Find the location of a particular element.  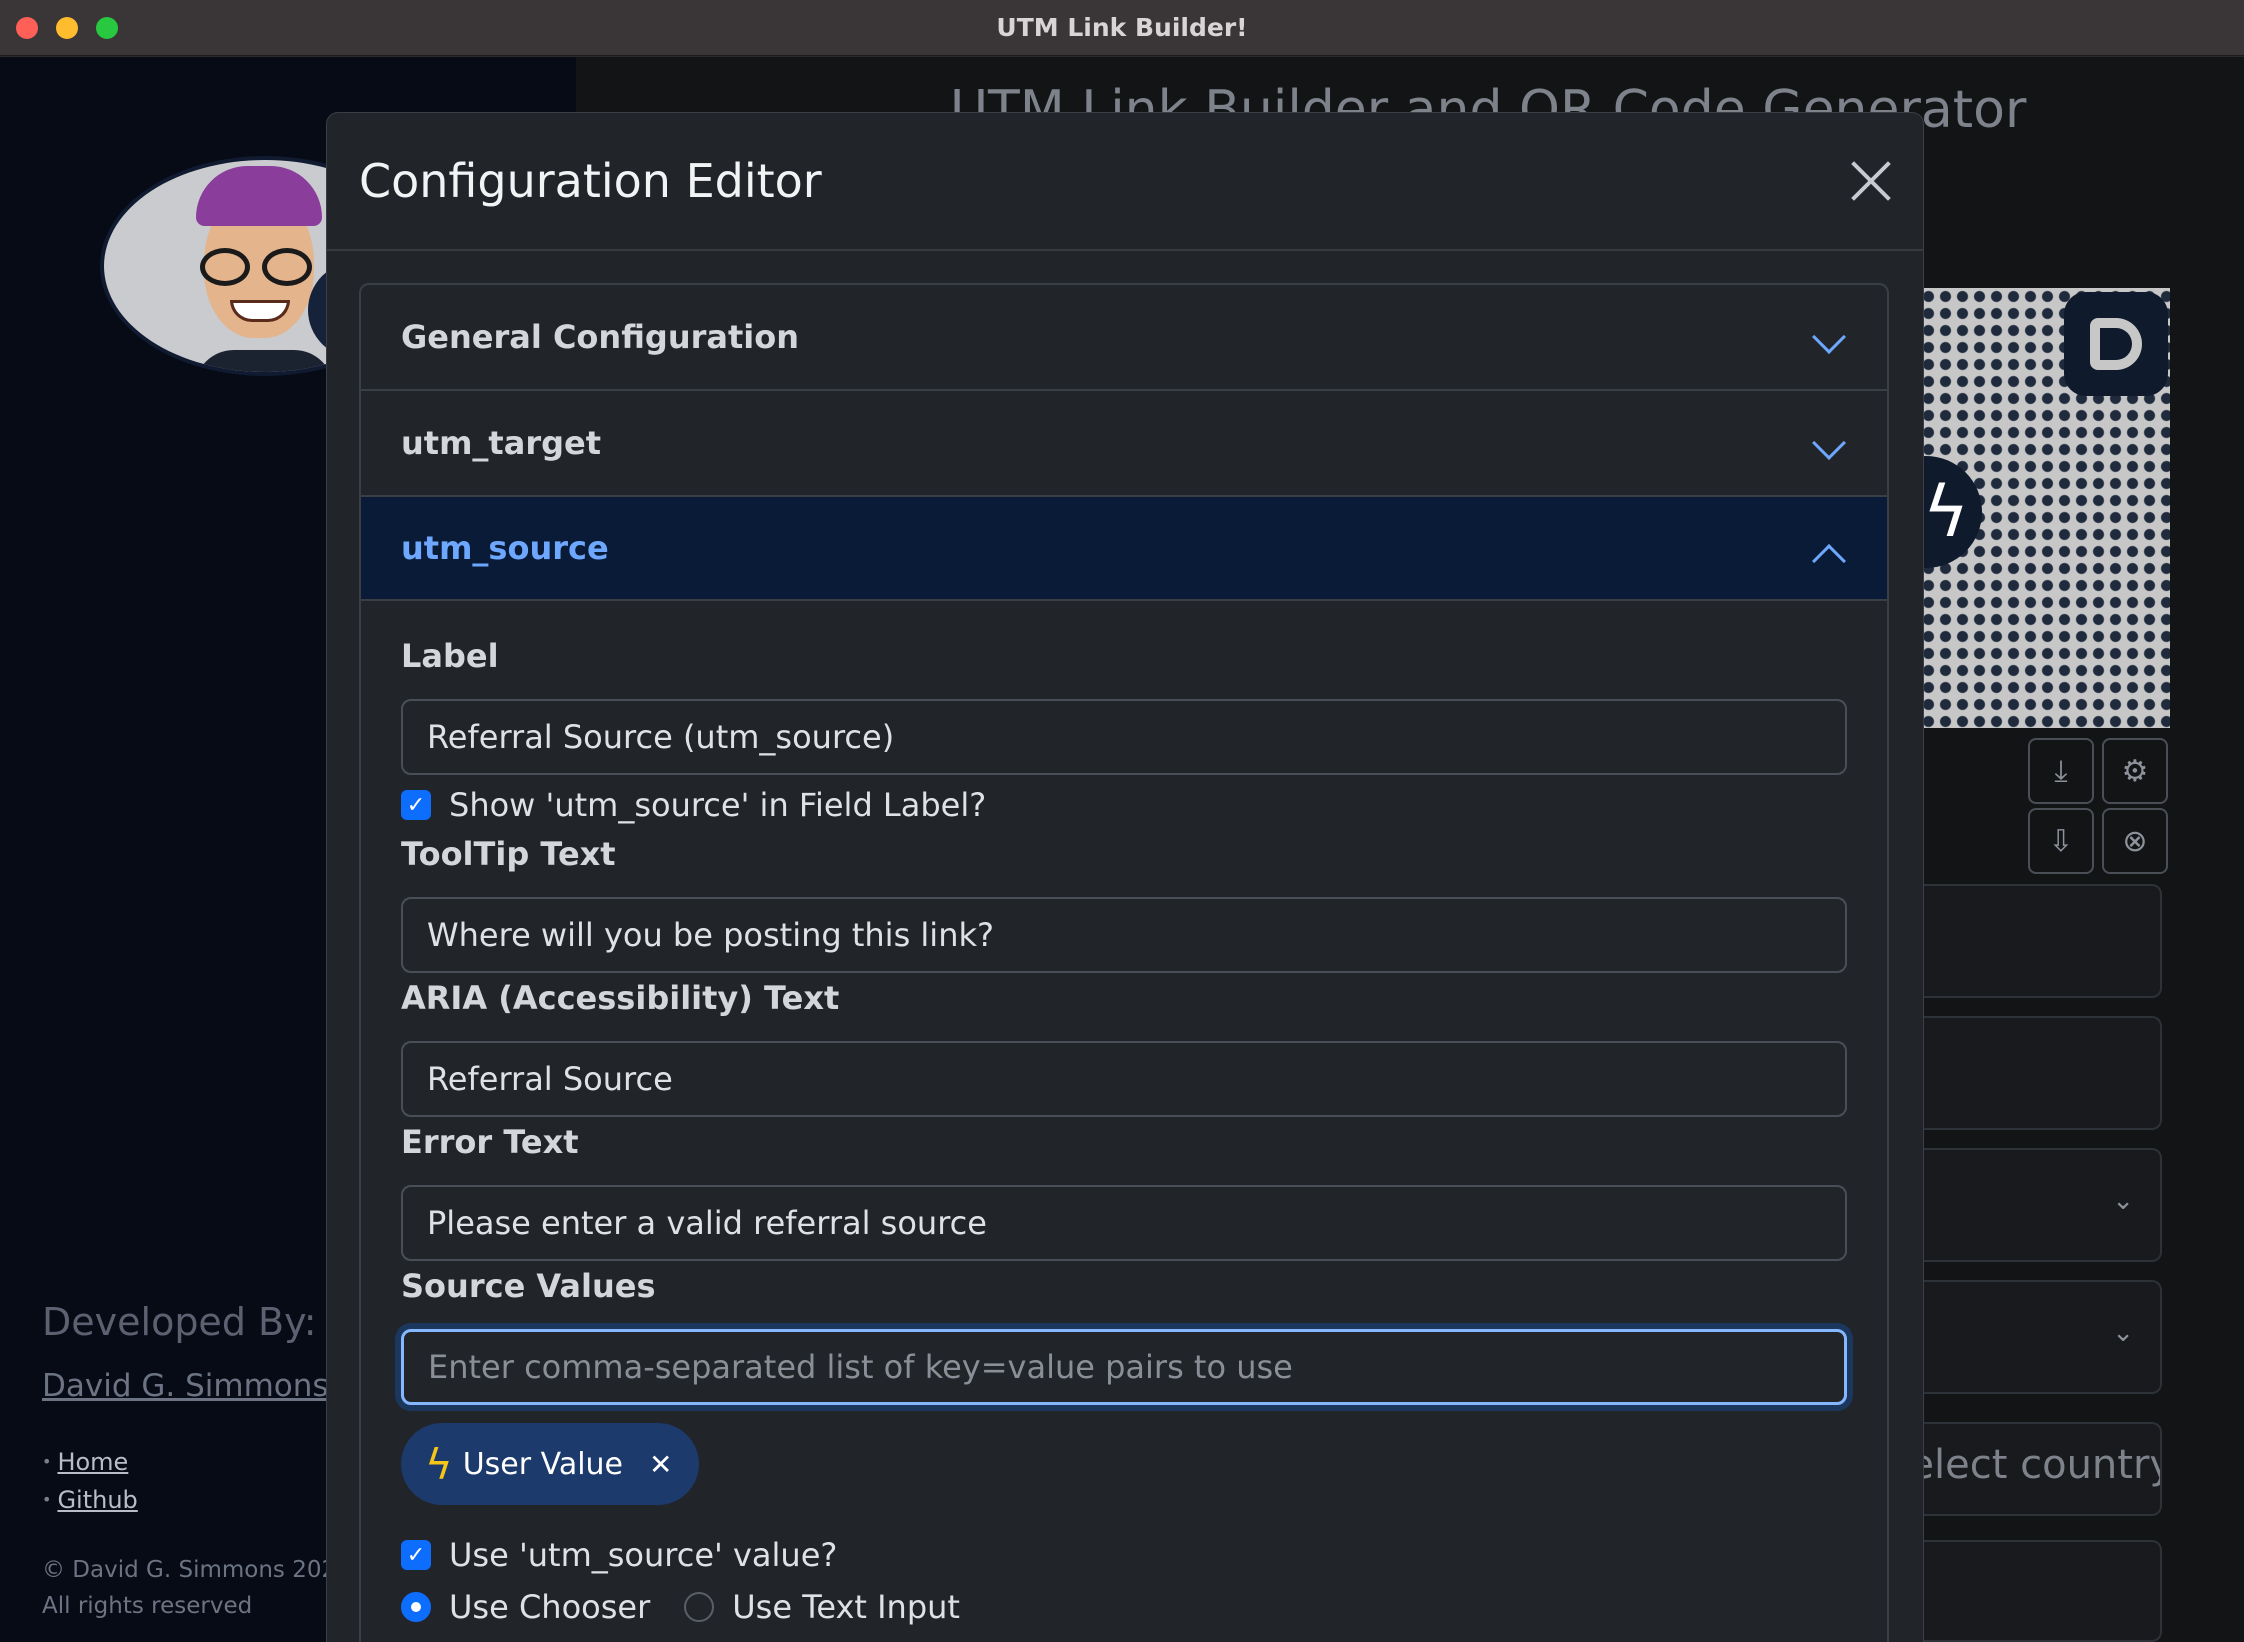

download-icon: ⤓ is located at coordinates (2061, 771).